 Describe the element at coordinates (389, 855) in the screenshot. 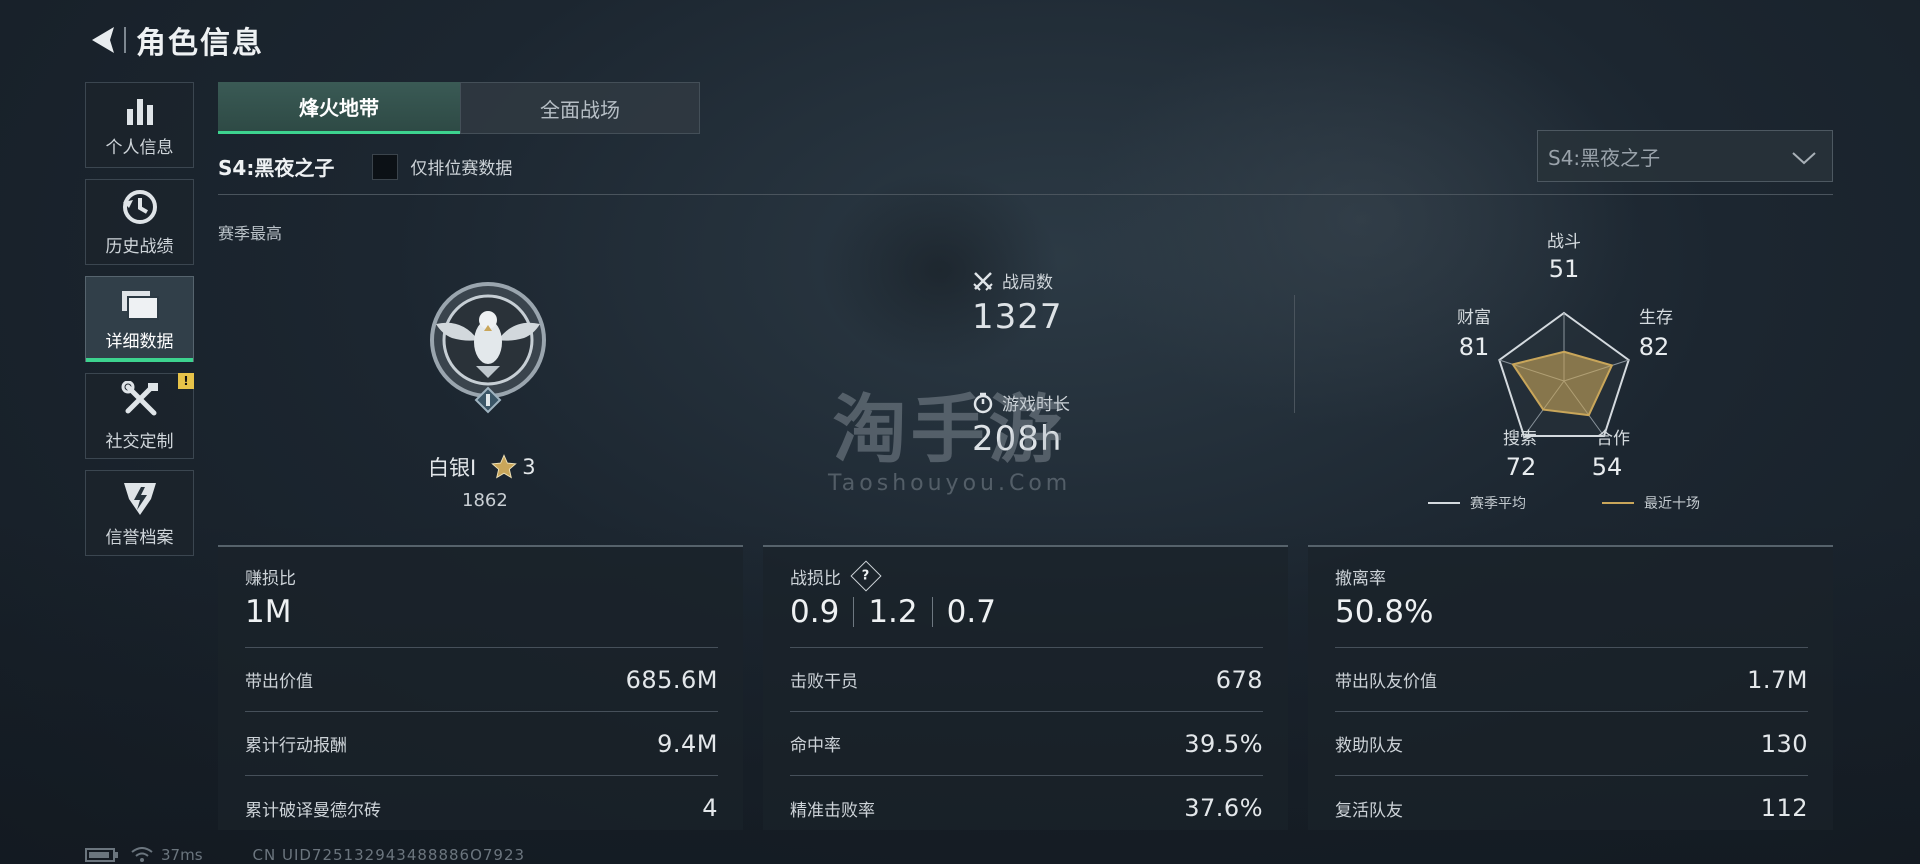

I see `user-uid: CN UID725132943488886O7923` at that location.